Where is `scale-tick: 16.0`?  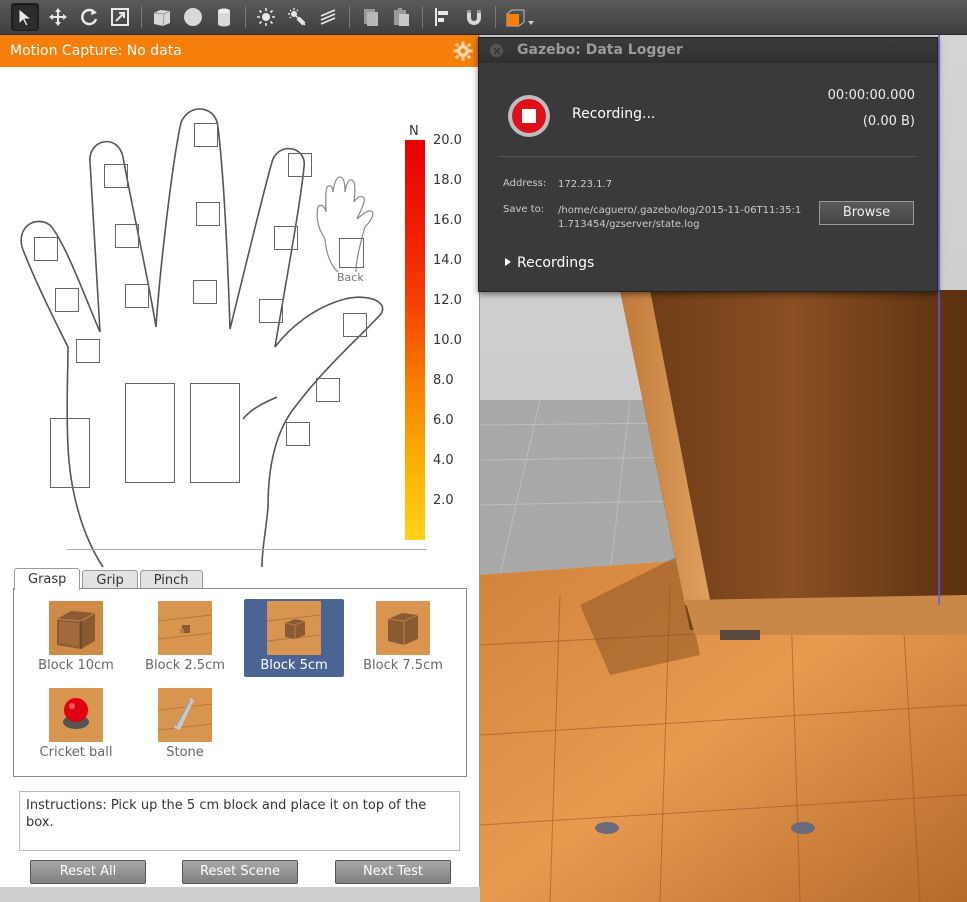 scale-tick: 16.0 is located at coordinates (447, 220).